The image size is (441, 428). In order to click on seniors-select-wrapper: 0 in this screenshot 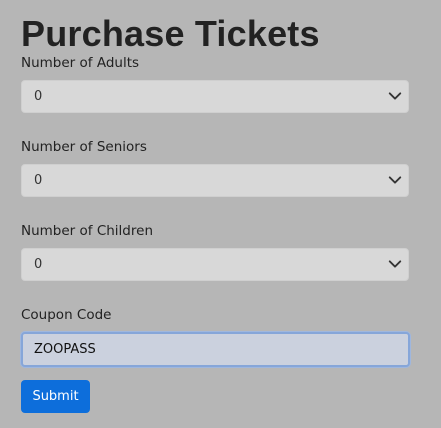, I will do `click(215, 180)`.